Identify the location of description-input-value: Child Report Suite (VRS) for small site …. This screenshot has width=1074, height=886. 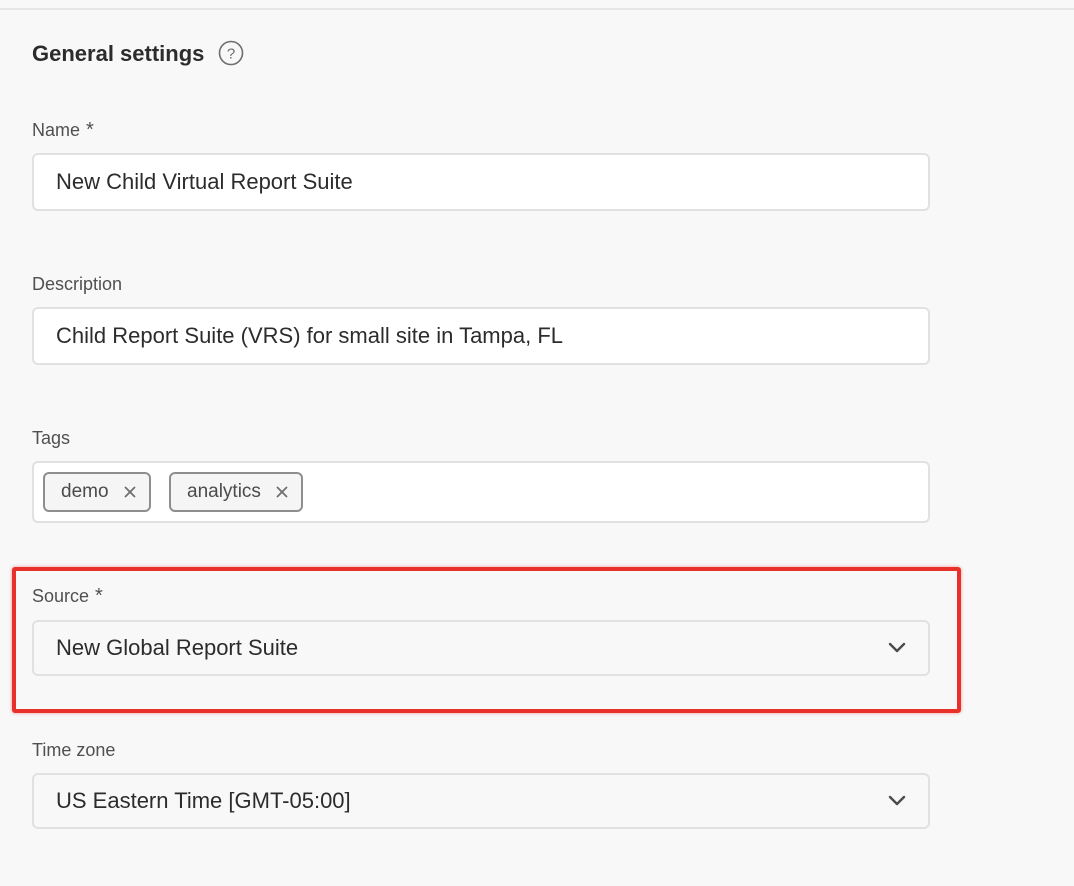
(309, 335).